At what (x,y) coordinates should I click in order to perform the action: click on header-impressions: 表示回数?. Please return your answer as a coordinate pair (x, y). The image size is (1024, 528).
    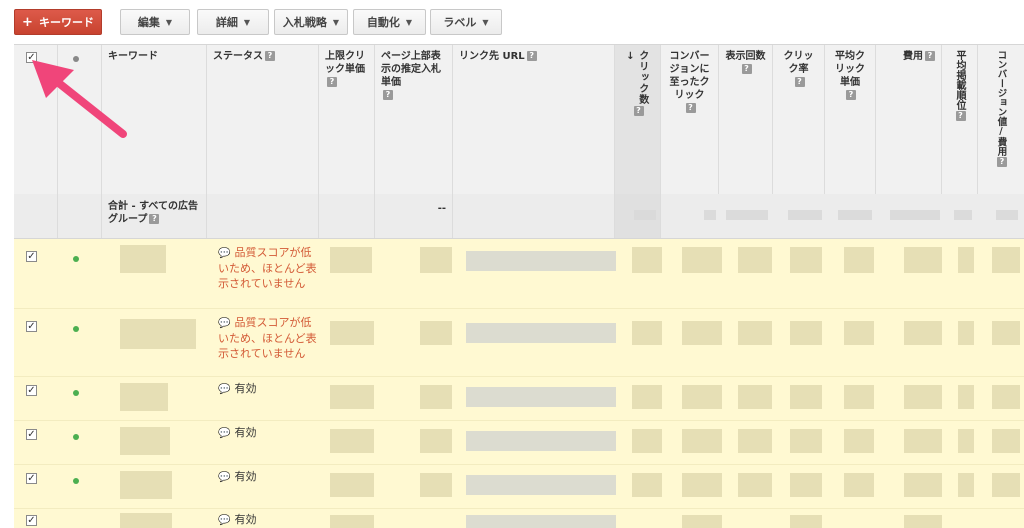
    Looking at the image, I should click on (746, 119).